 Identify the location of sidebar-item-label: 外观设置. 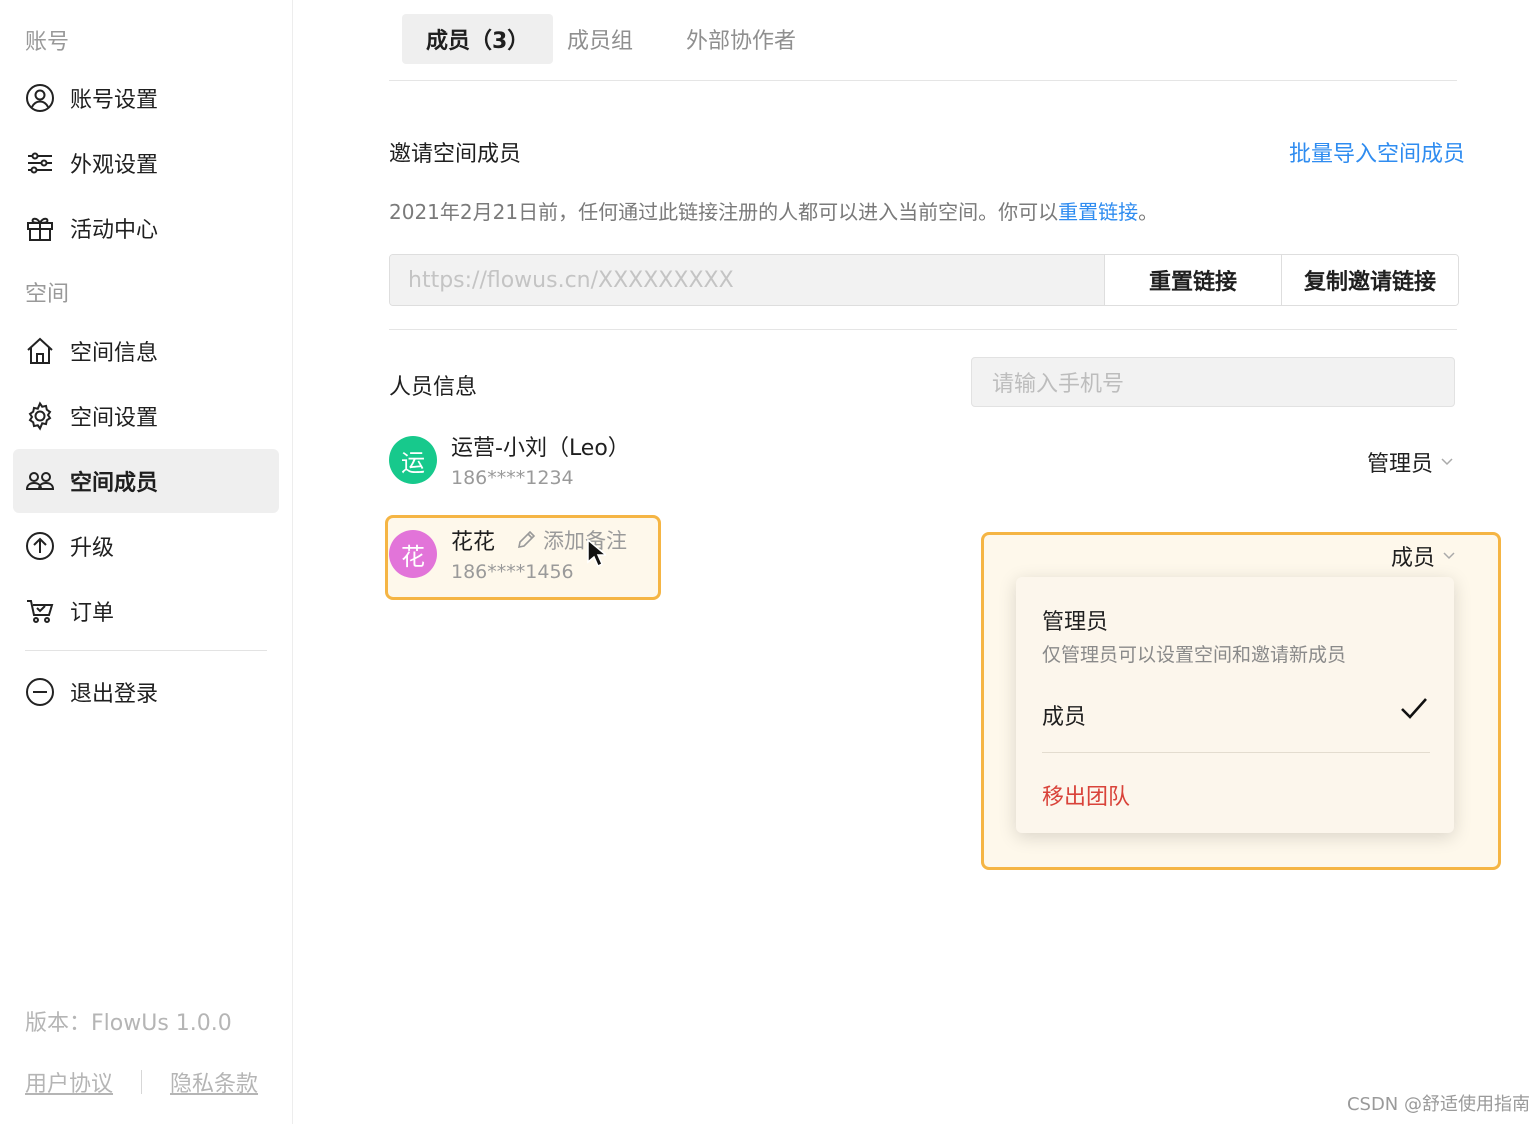
(114, 165).